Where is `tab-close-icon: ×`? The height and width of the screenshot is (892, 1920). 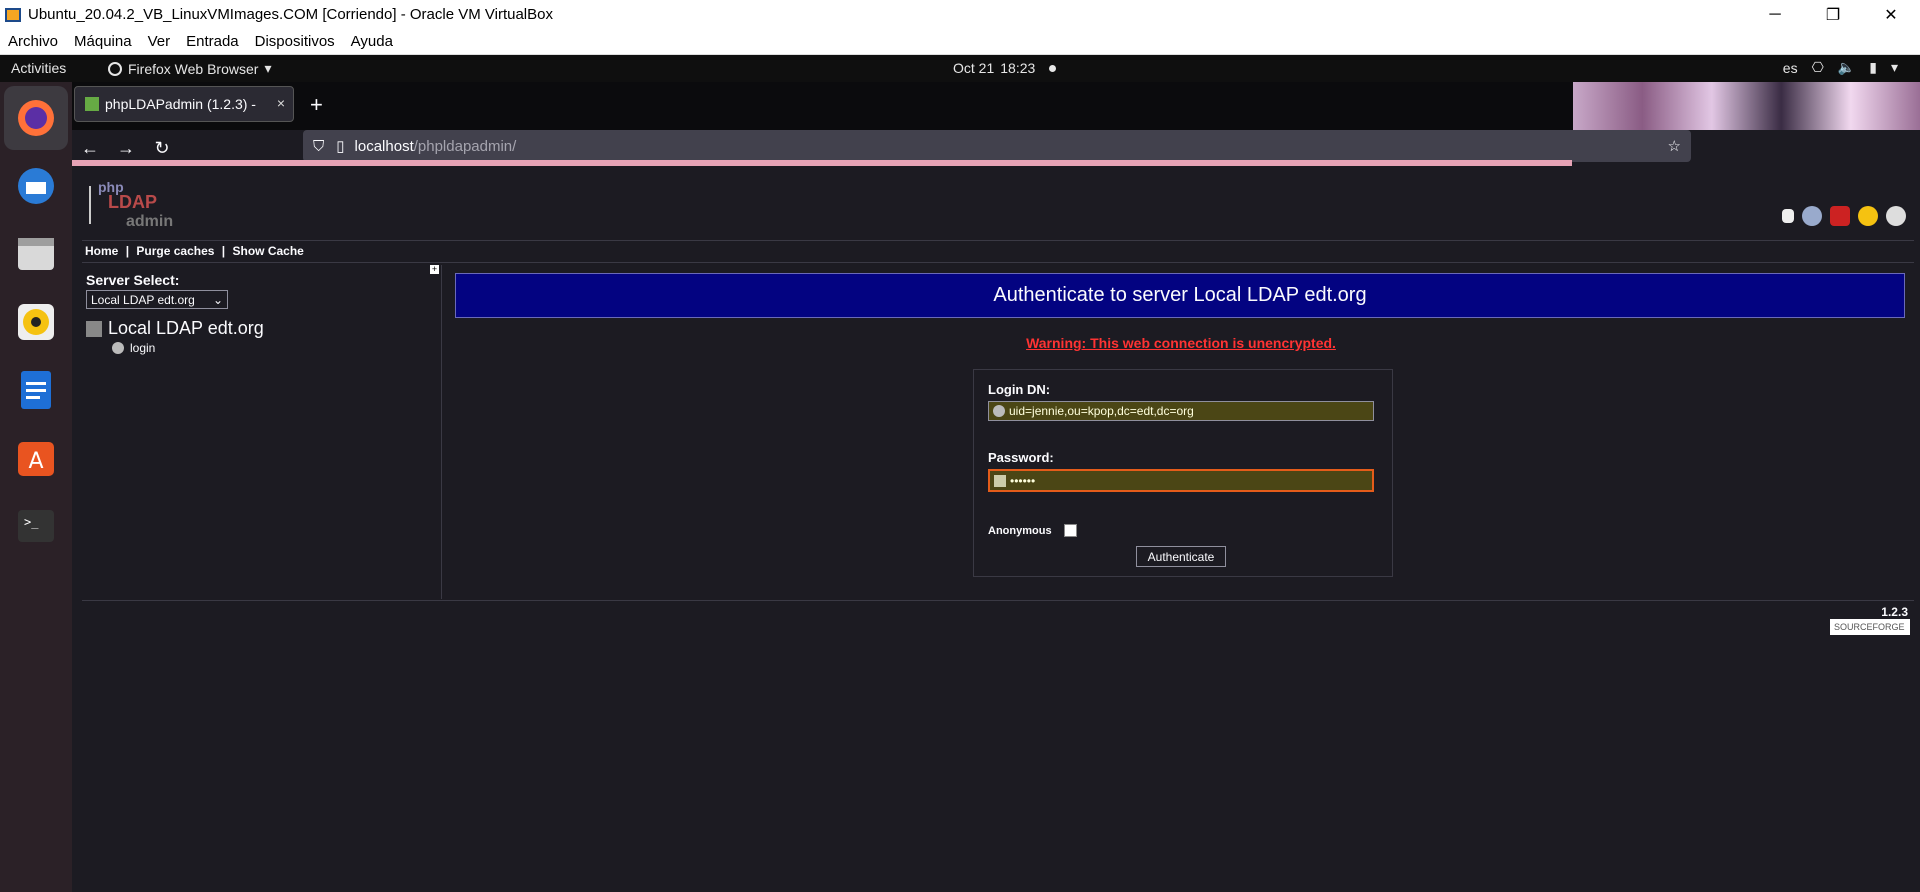
tab-close-icon: × is located at coordinates (281, 103).